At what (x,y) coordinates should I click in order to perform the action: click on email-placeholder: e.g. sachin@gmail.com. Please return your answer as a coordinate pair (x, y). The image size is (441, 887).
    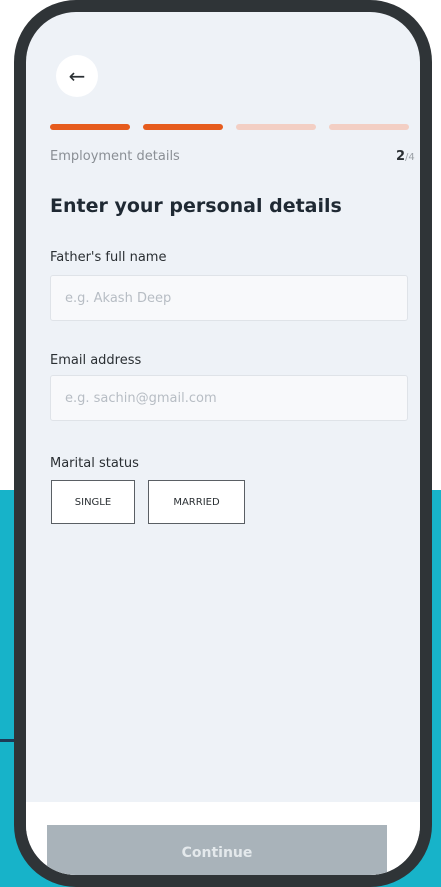
    Looking at the image, I should click on (141, 398).